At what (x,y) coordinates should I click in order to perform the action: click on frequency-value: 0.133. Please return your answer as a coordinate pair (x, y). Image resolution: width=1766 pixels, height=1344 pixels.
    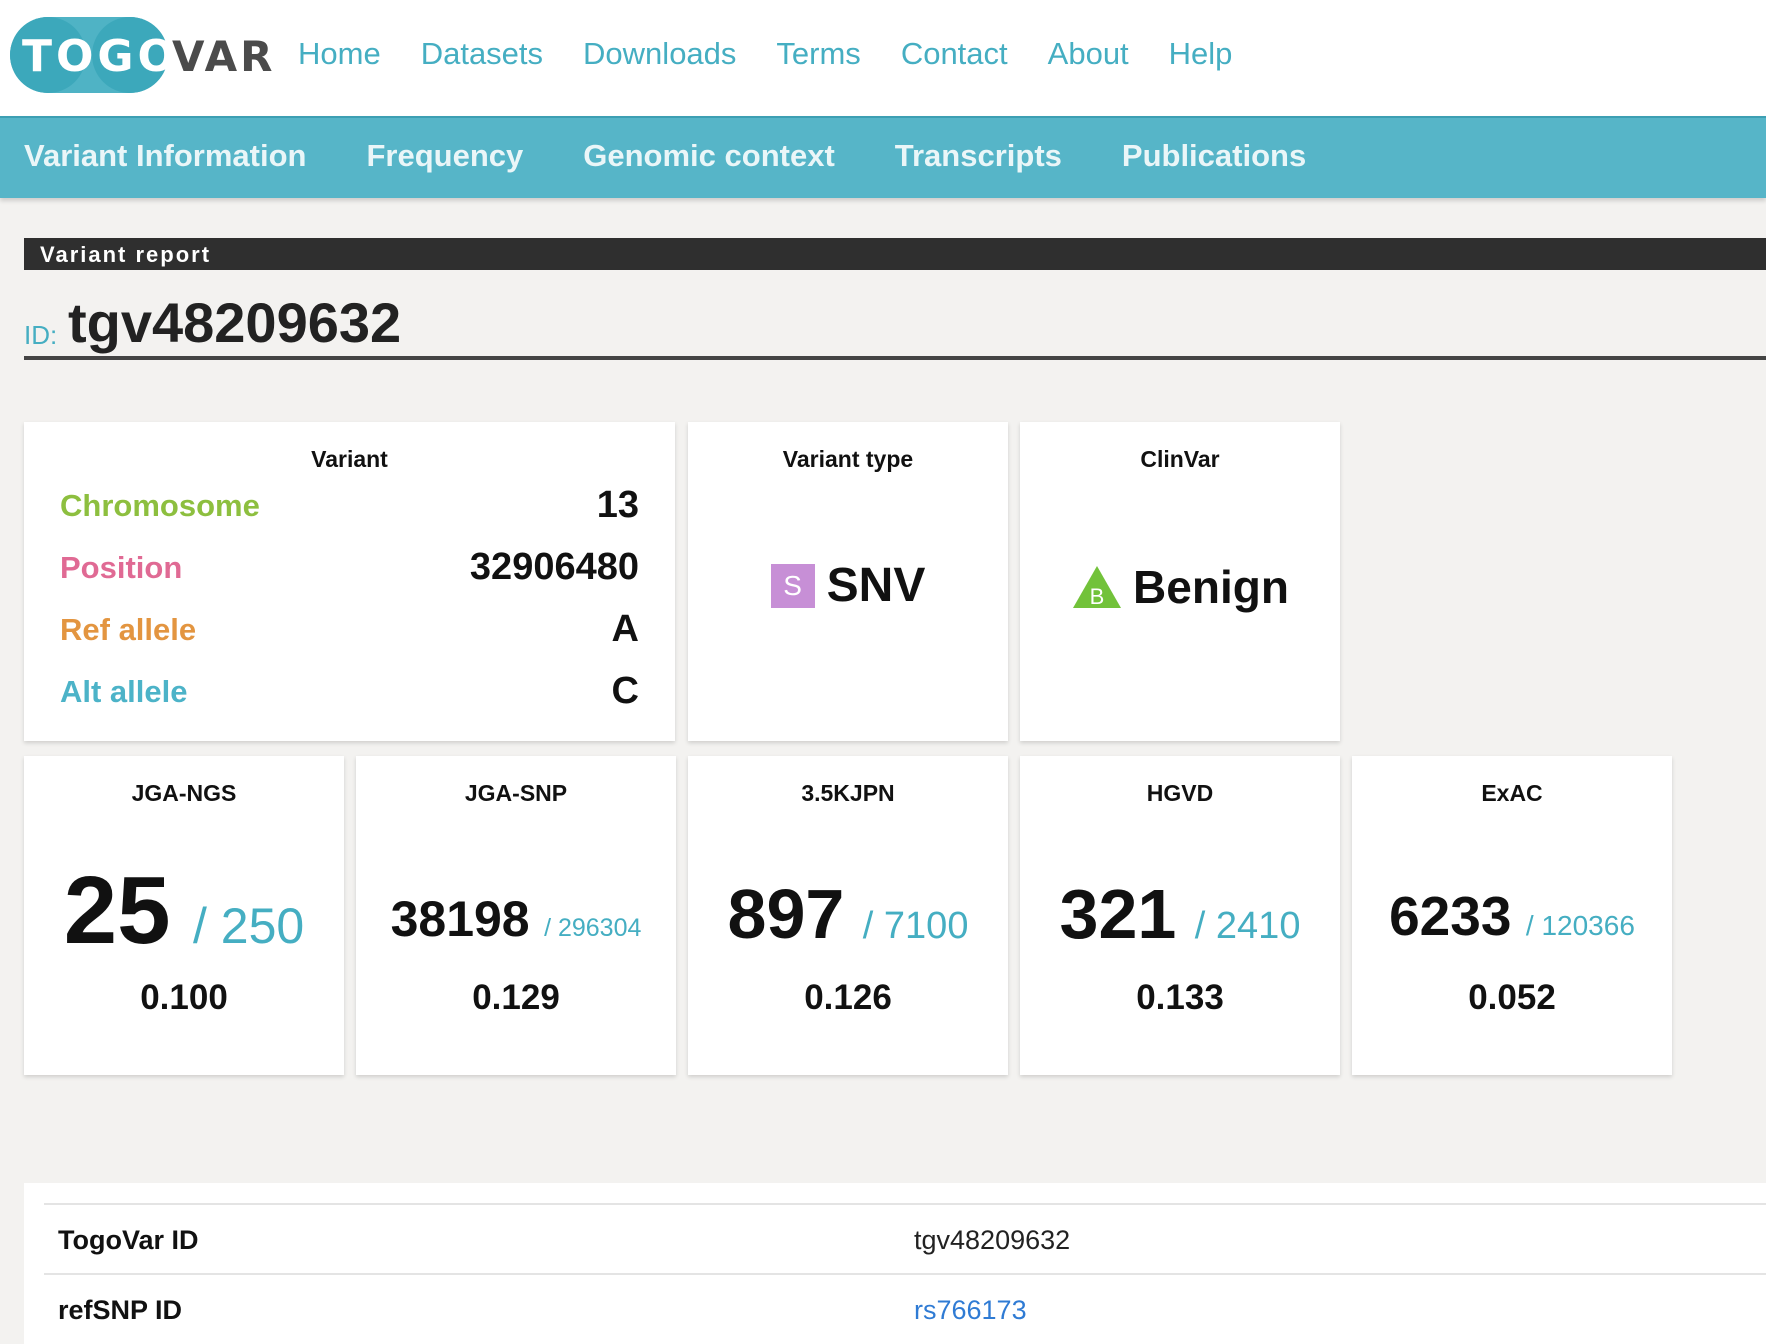
    Looking at the image, I should click on (1180, 997).